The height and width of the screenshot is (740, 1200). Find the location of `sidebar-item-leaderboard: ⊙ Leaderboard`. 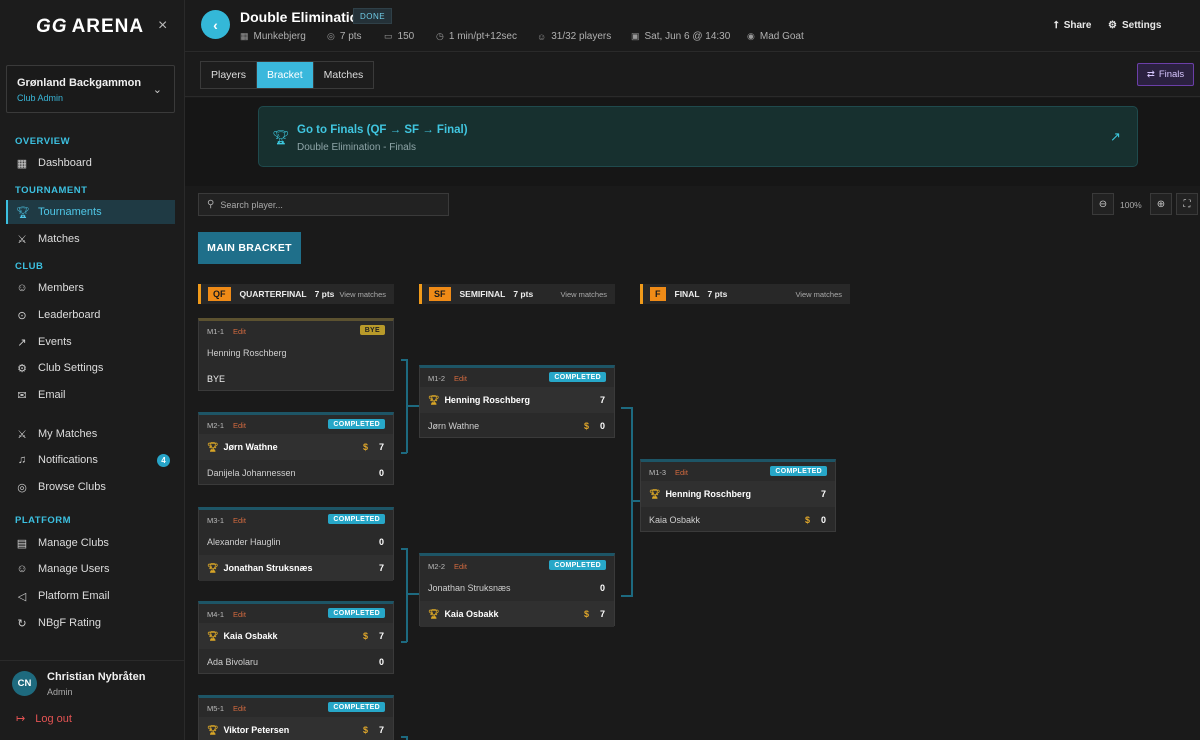

sidebar-item-leaderboard: ⊙ Leaderboard is located at coordinates (90, 315).